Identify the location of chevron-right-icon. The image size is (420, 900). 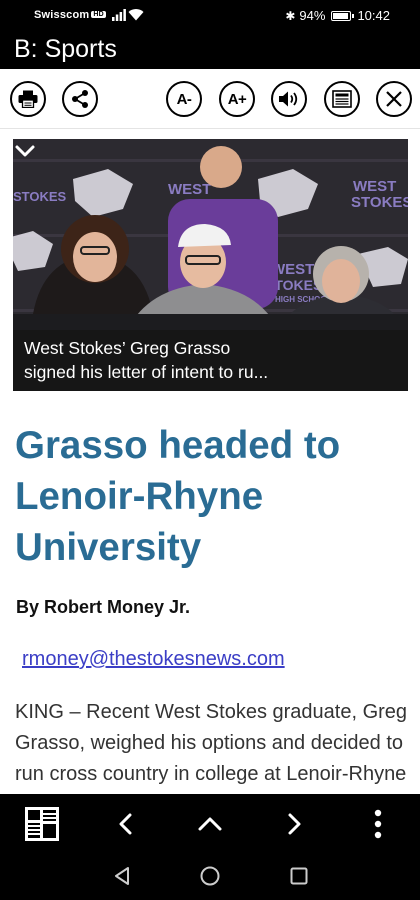
(294, 824).